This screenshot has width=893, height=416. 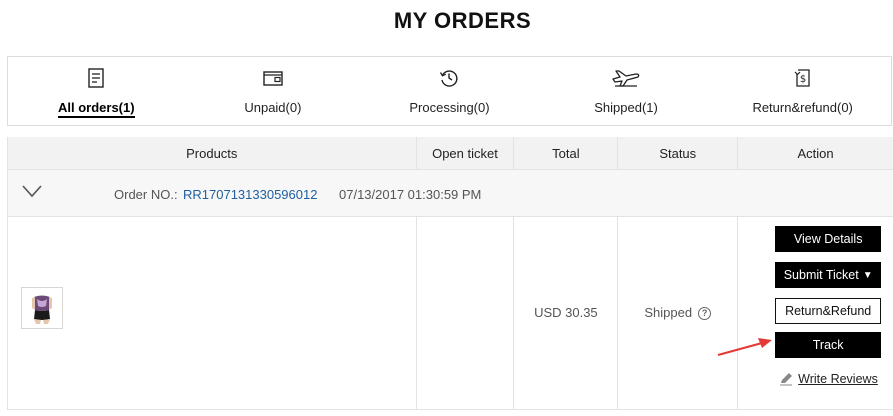 I want to click on submit-ticket-button: Submit Ticket ▼, so click(x=828, y=275).